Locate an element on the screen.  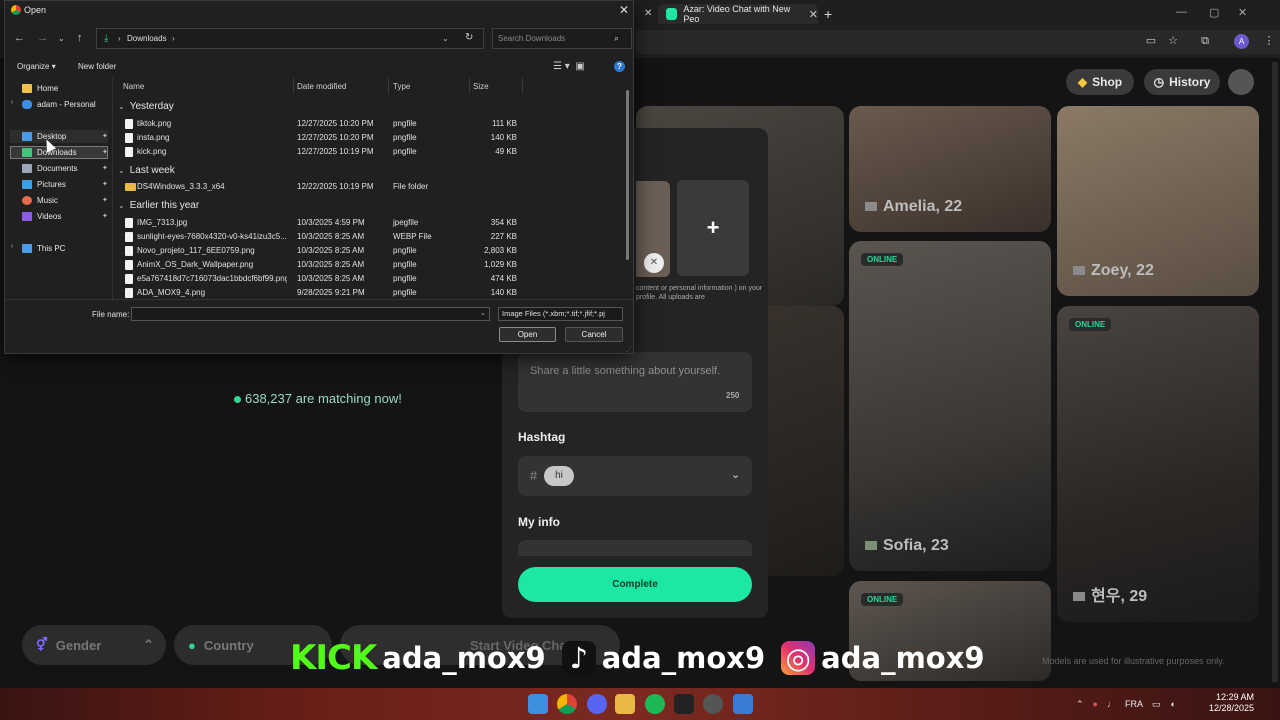
cancel-button: Cancel is located at coordinates (594, 334).